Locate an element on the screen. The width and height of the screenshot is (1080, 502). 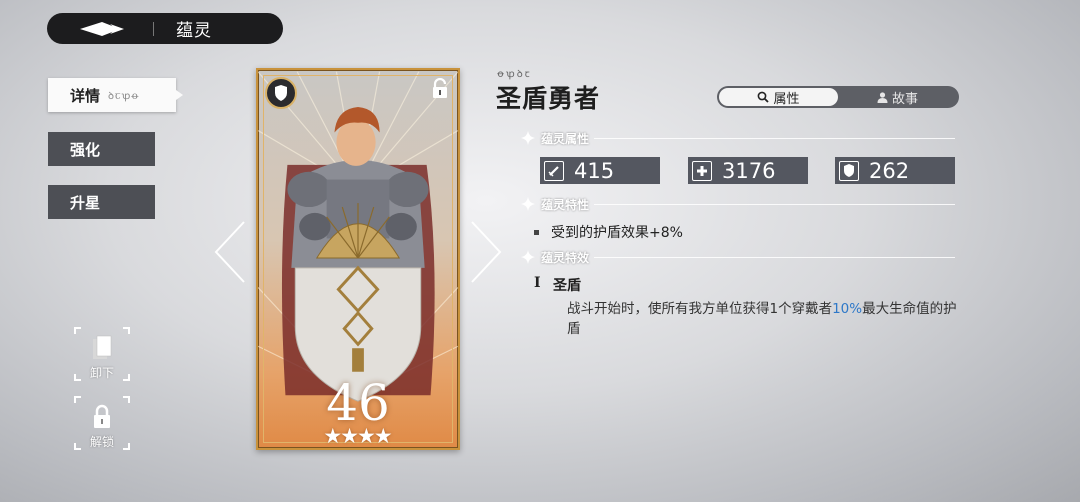
effect-description: 战斗开始时，使所有我方单位获得1个穿戴者10%最大生命值的护盾 is located at coordinates (764, 319).